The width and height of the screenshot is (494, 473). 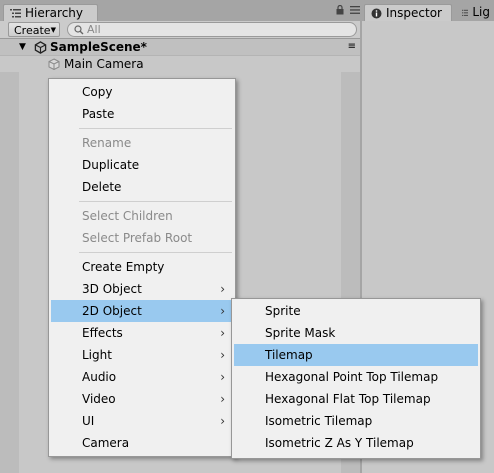 I want to click on tab-hierarchy-label: Hierarchy, so click(x=54, y=12).